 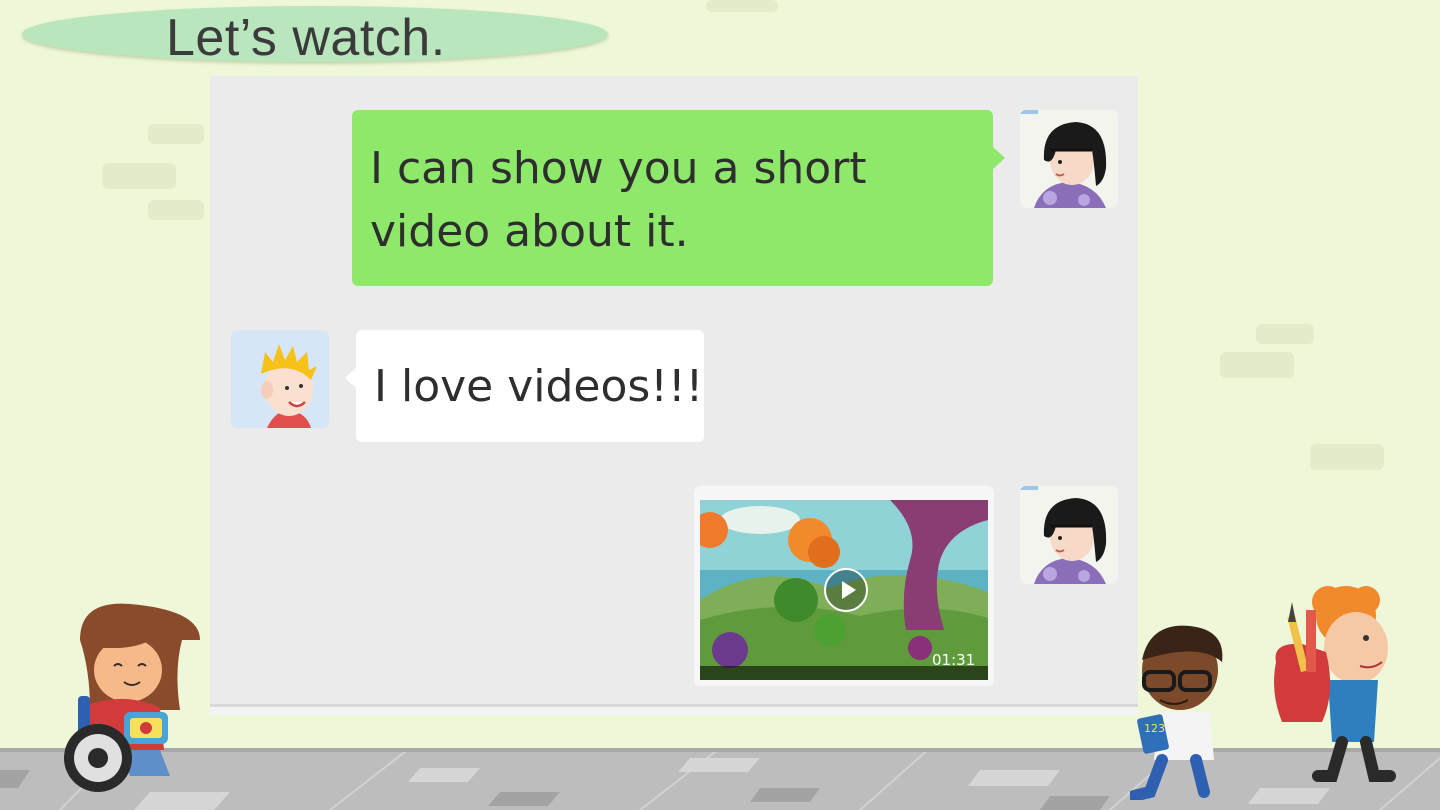 I want to click on message-text: I can show you a short video about it., so click(x=618, y=200).